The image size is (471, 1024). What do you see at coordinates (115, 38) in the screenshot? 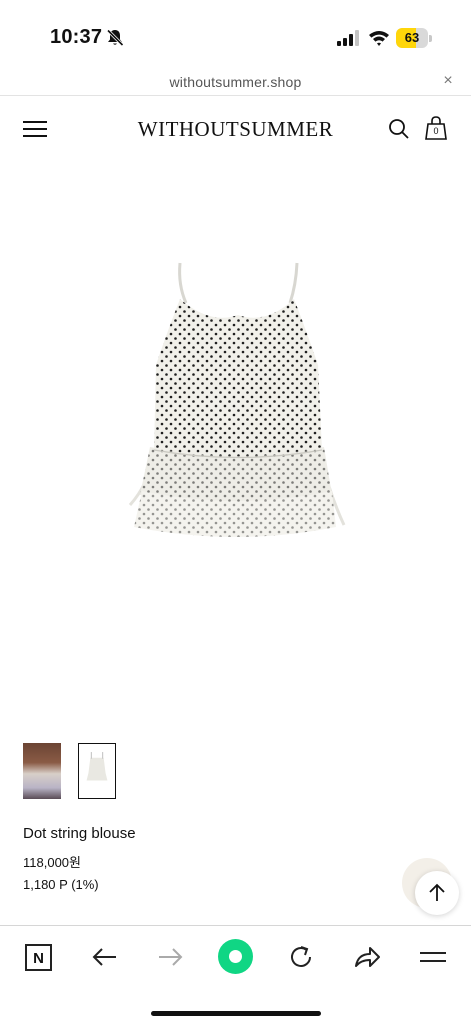
I see `bell-slash-icon` at bounding box center [115, 38].